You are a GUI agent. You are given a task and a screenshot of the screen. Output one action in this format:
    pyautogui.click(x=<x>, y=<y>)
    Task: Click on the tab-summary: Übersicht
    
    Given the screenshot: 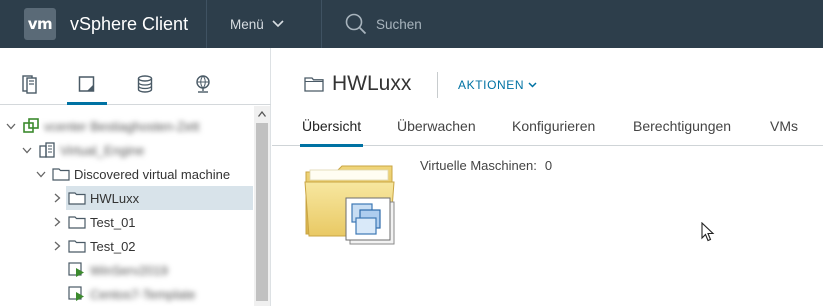 What is the action you would take?
    pyautogui.click(x=331, y=132)
    